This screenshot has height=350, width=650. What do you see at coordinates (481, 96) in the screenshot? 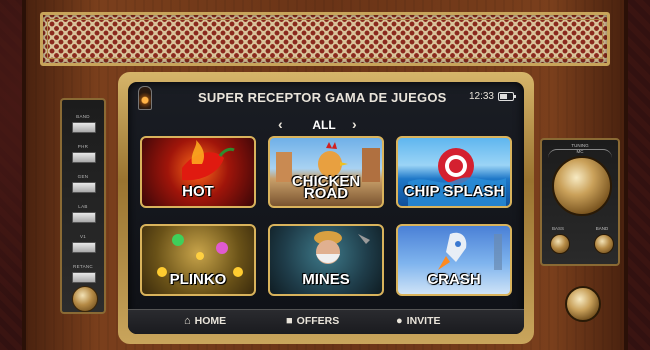
I see `clock: 12:33` at bounding box center [481, 96].